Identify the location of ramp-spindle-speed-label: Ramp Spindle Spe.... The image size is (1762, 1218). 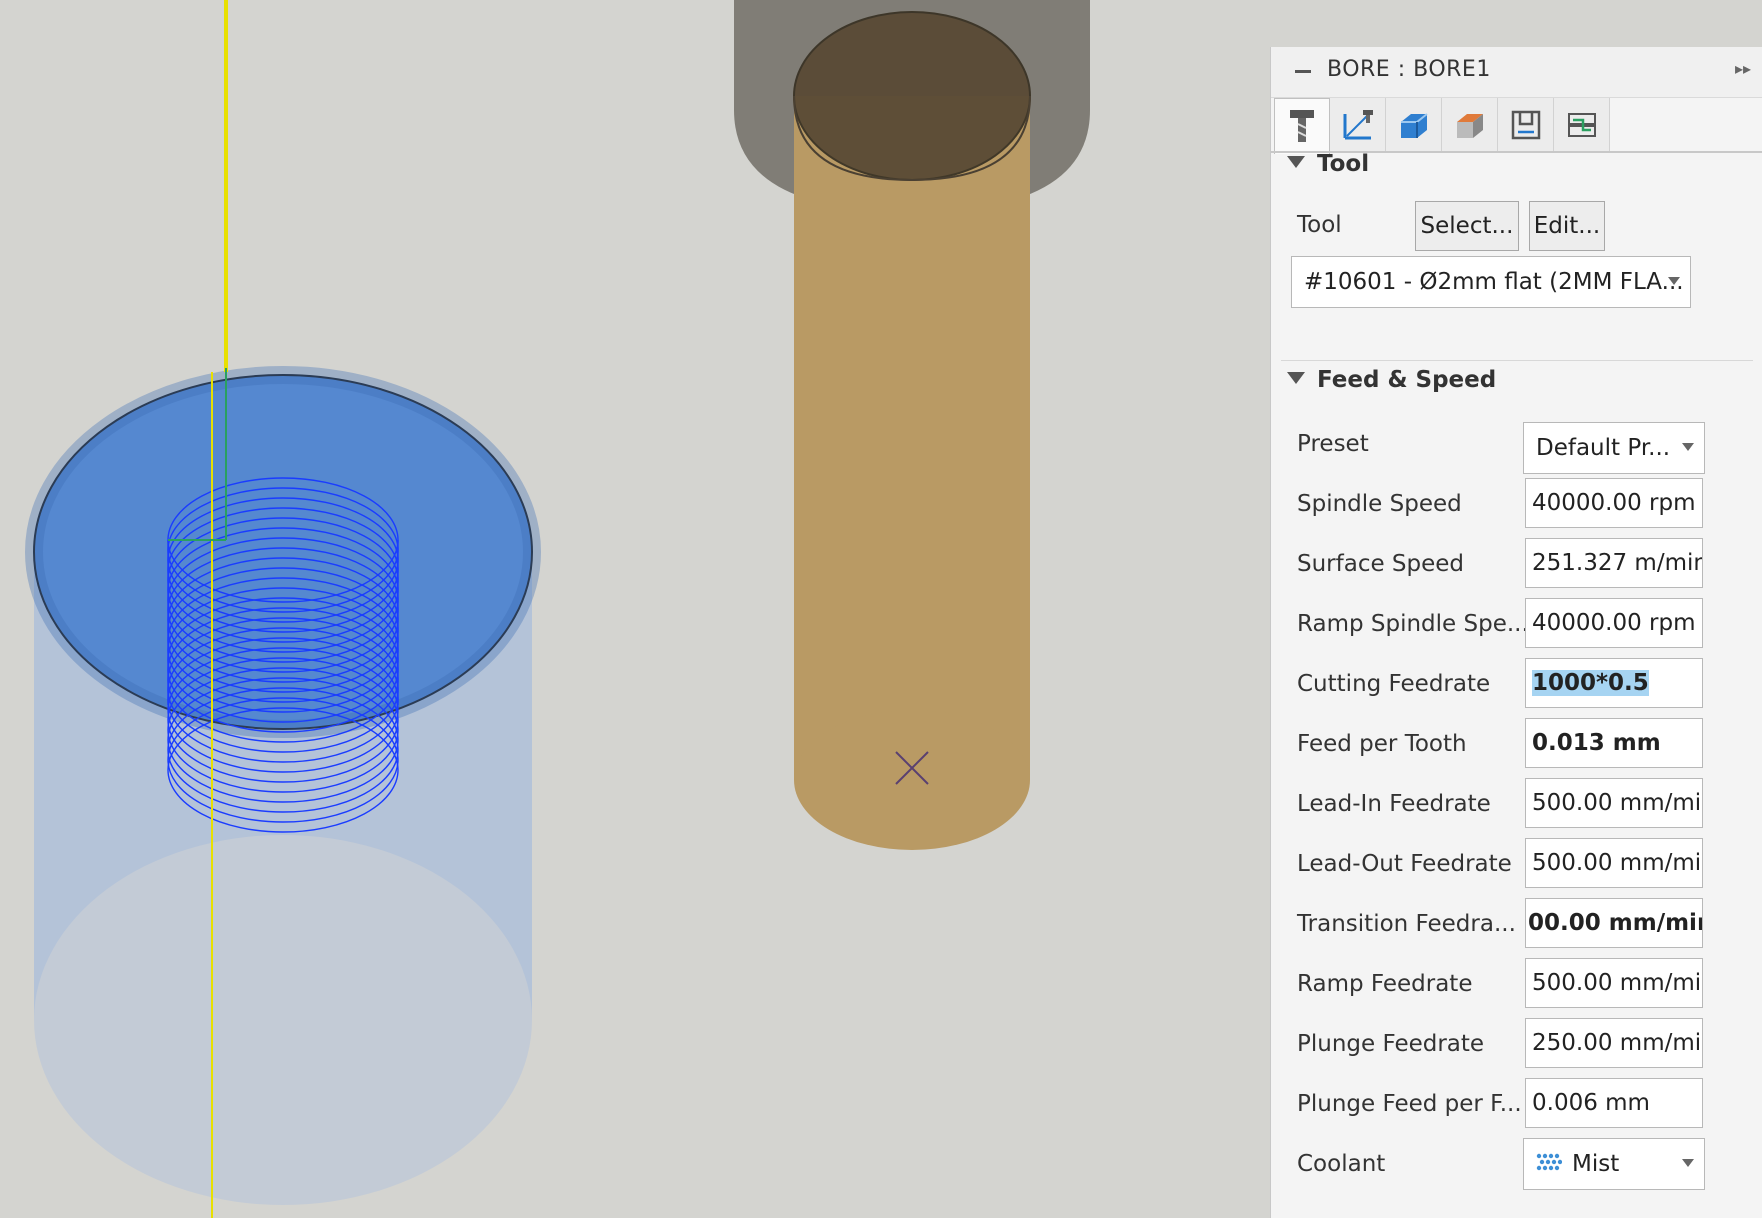
(1413, 624).